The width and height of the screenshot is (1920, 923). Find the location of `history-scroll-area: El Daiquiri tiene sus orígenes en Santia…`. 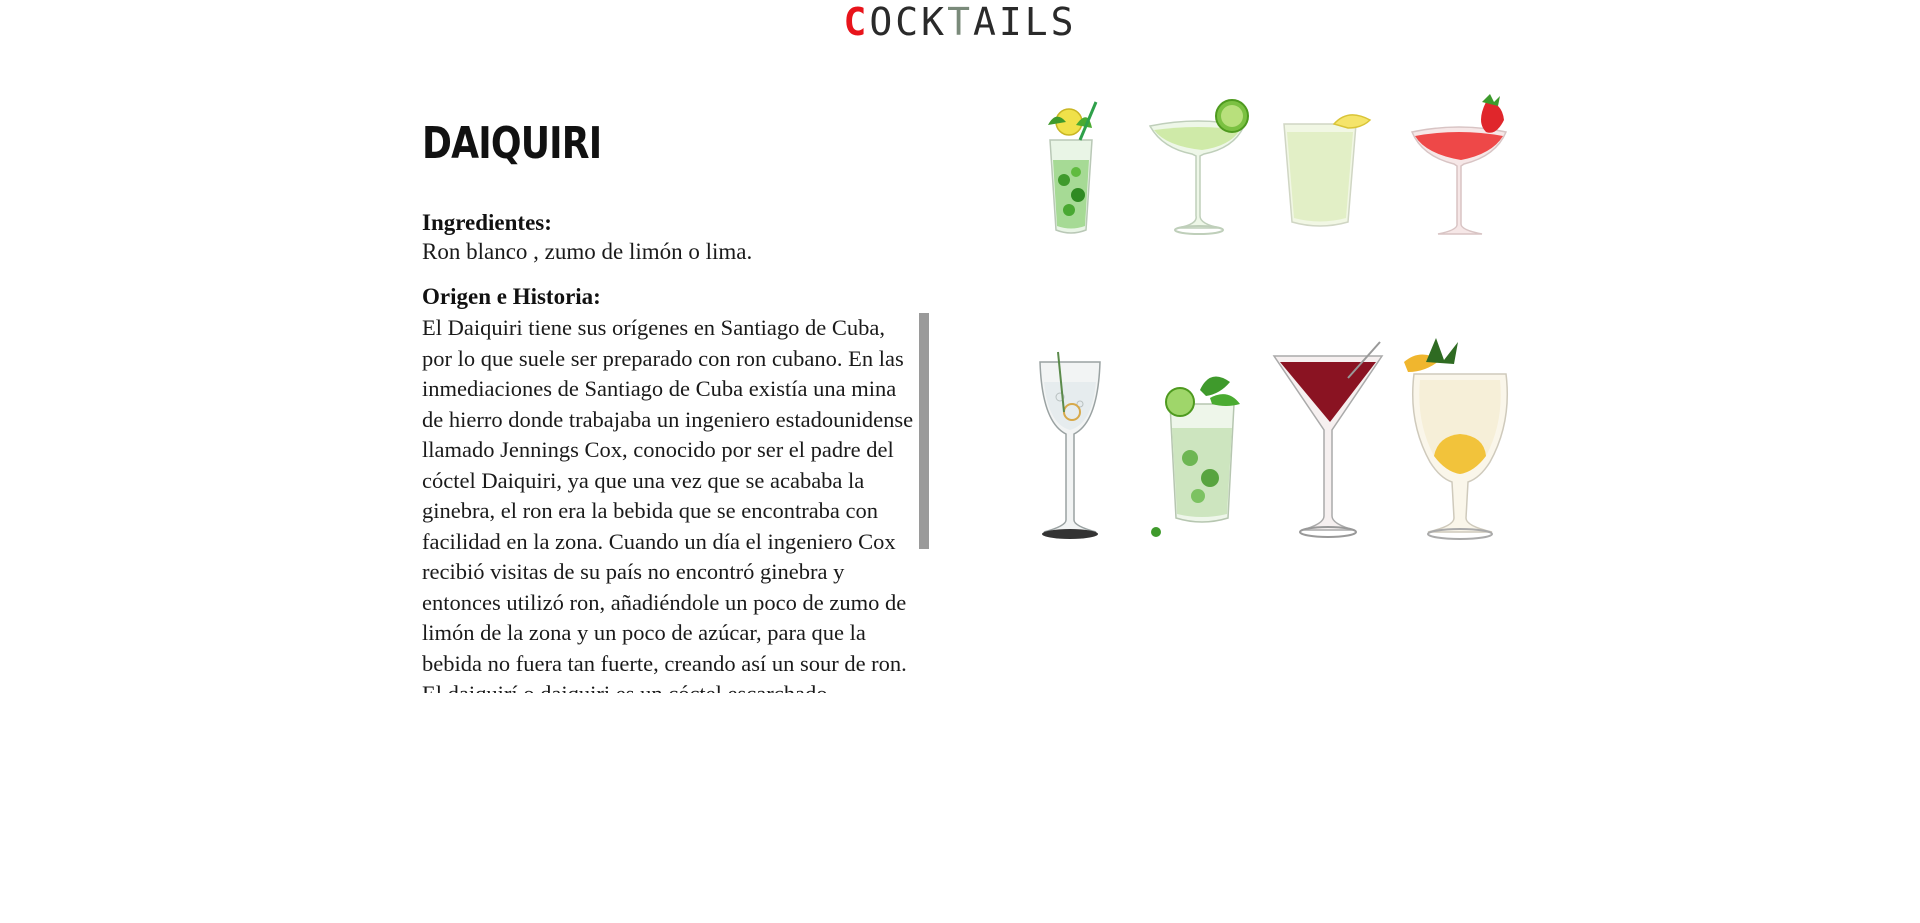

history-scroll-area: El Daiquiri tiene sus orígenes en Santia… is located at coordinates (671, 503).